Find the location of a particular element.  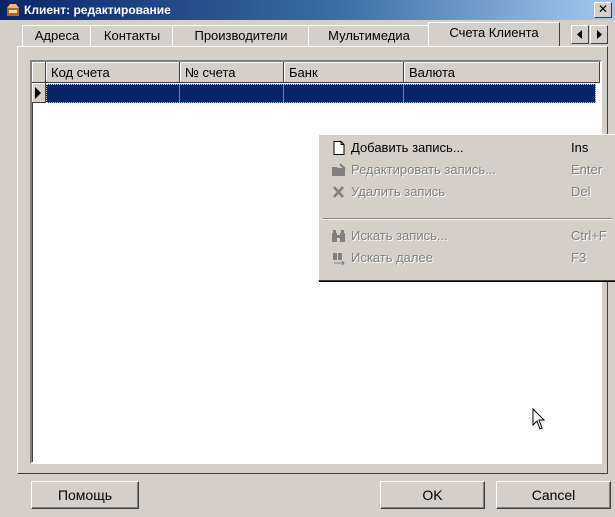

arrow-left-icon is located at coordinates (579, 34).